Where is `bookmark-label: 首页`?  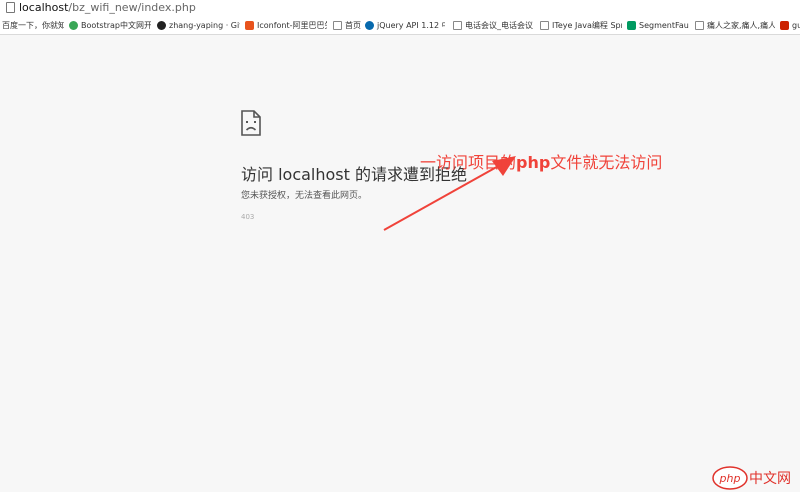 bookmark-label: 首页 is located at coordinates (353, 25).